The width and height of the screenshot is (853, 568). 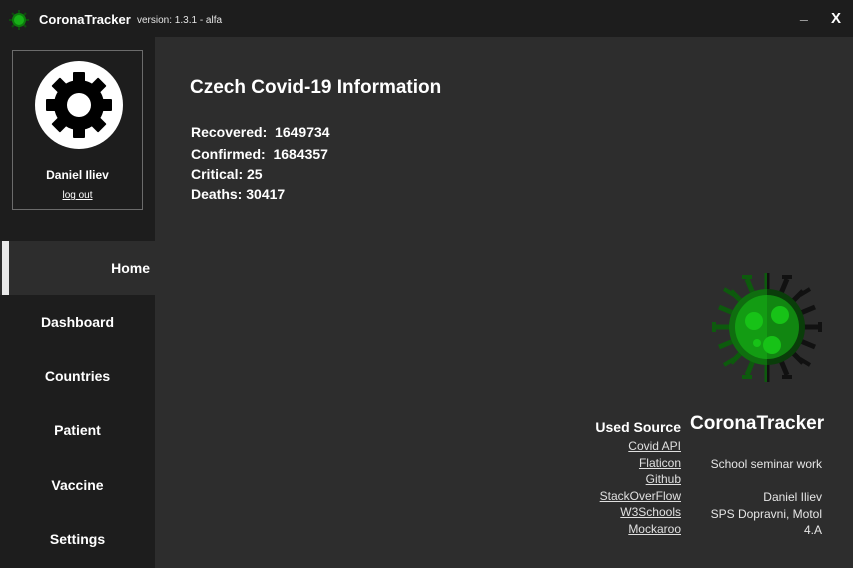 I want to click on source-link-flaticon: Flaticon, so click(x=620, y=463).